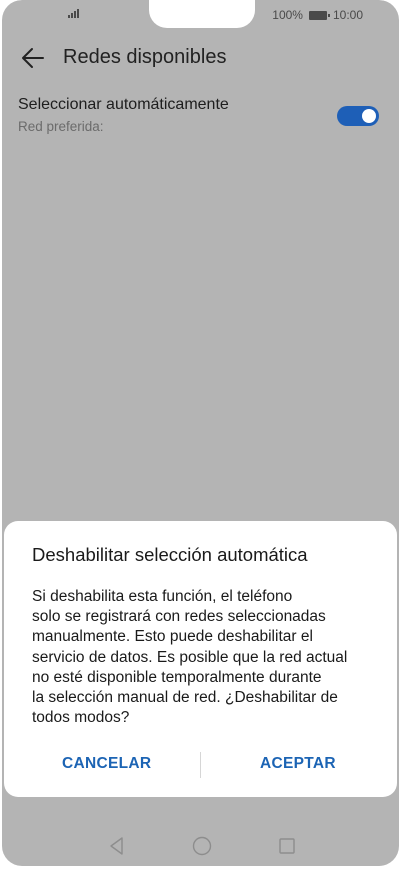 The width and height of the screenshot is (401, 870). I want to click on nav-recent-icon, so click(287, 846).